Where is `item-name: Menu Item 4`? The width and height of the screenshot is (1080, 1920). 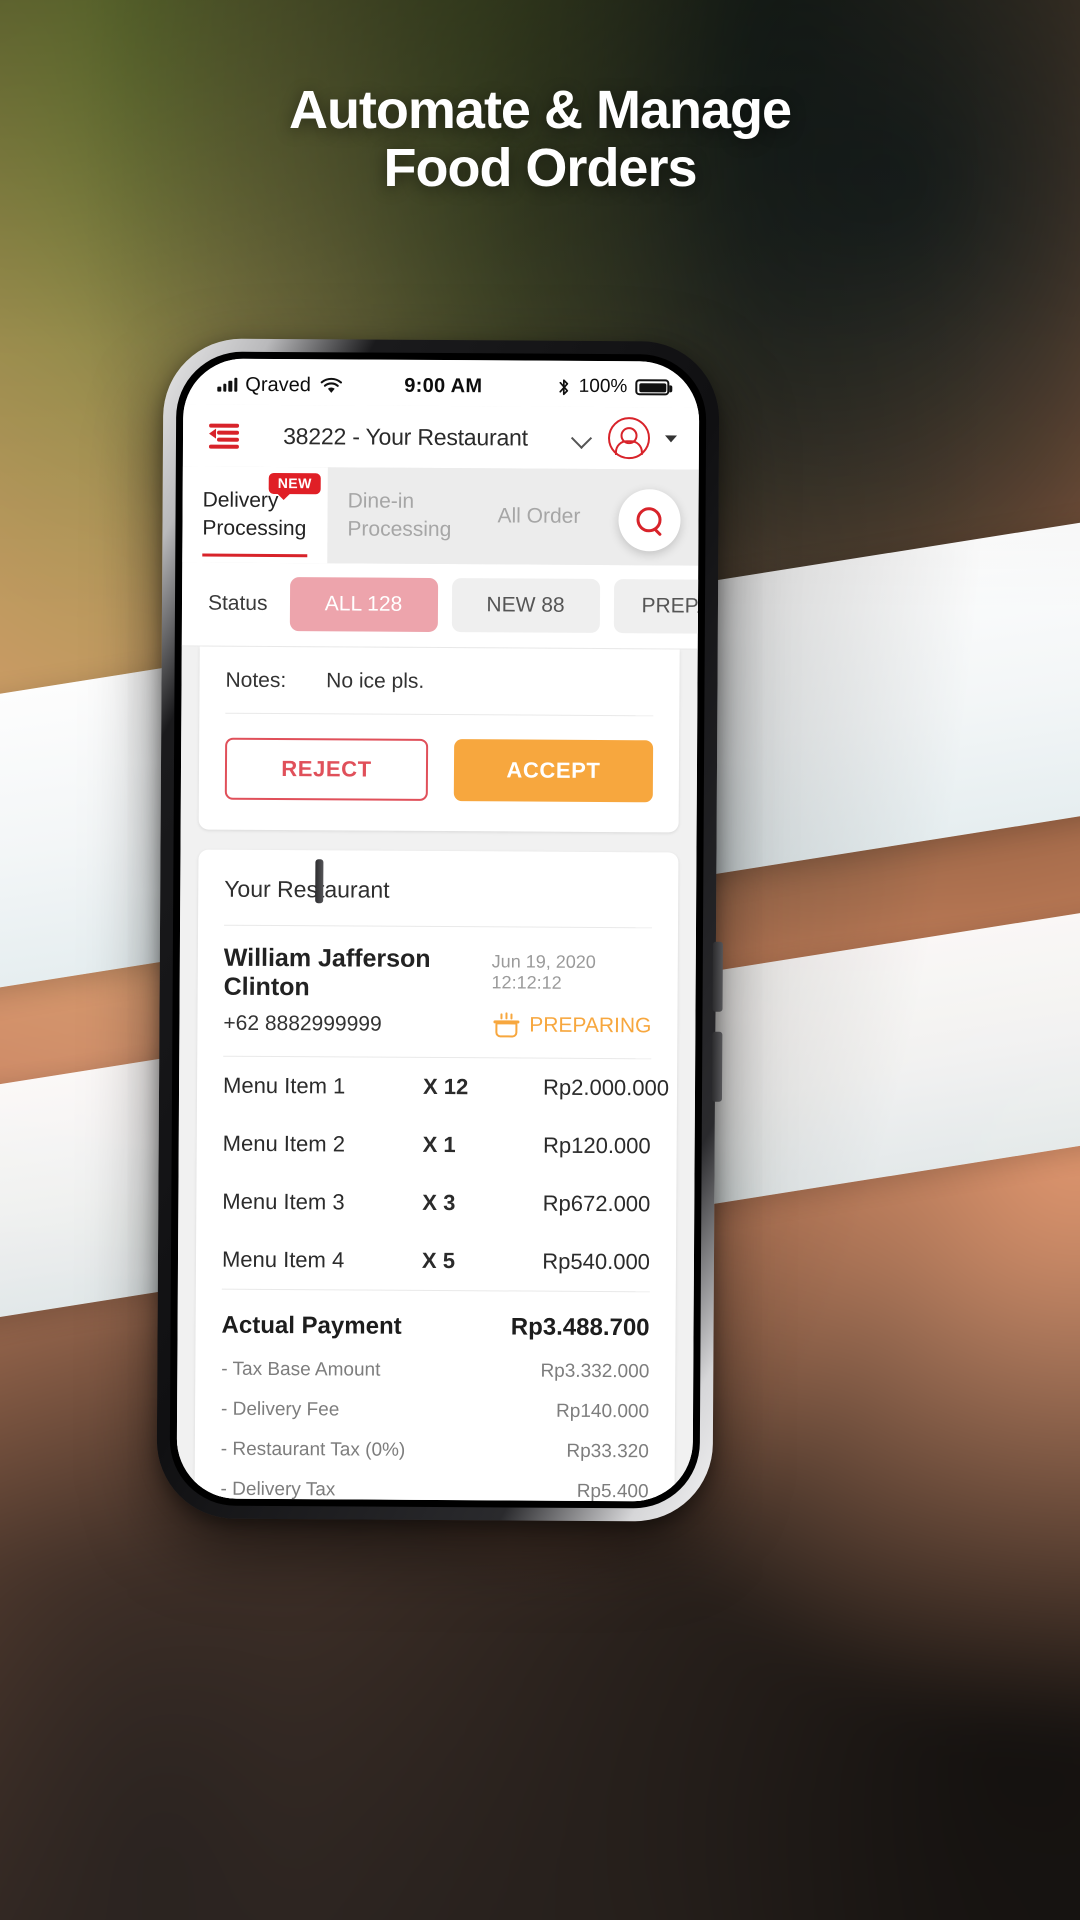 item-name: Menu Item 4 is located at coordinates (283, 1259).